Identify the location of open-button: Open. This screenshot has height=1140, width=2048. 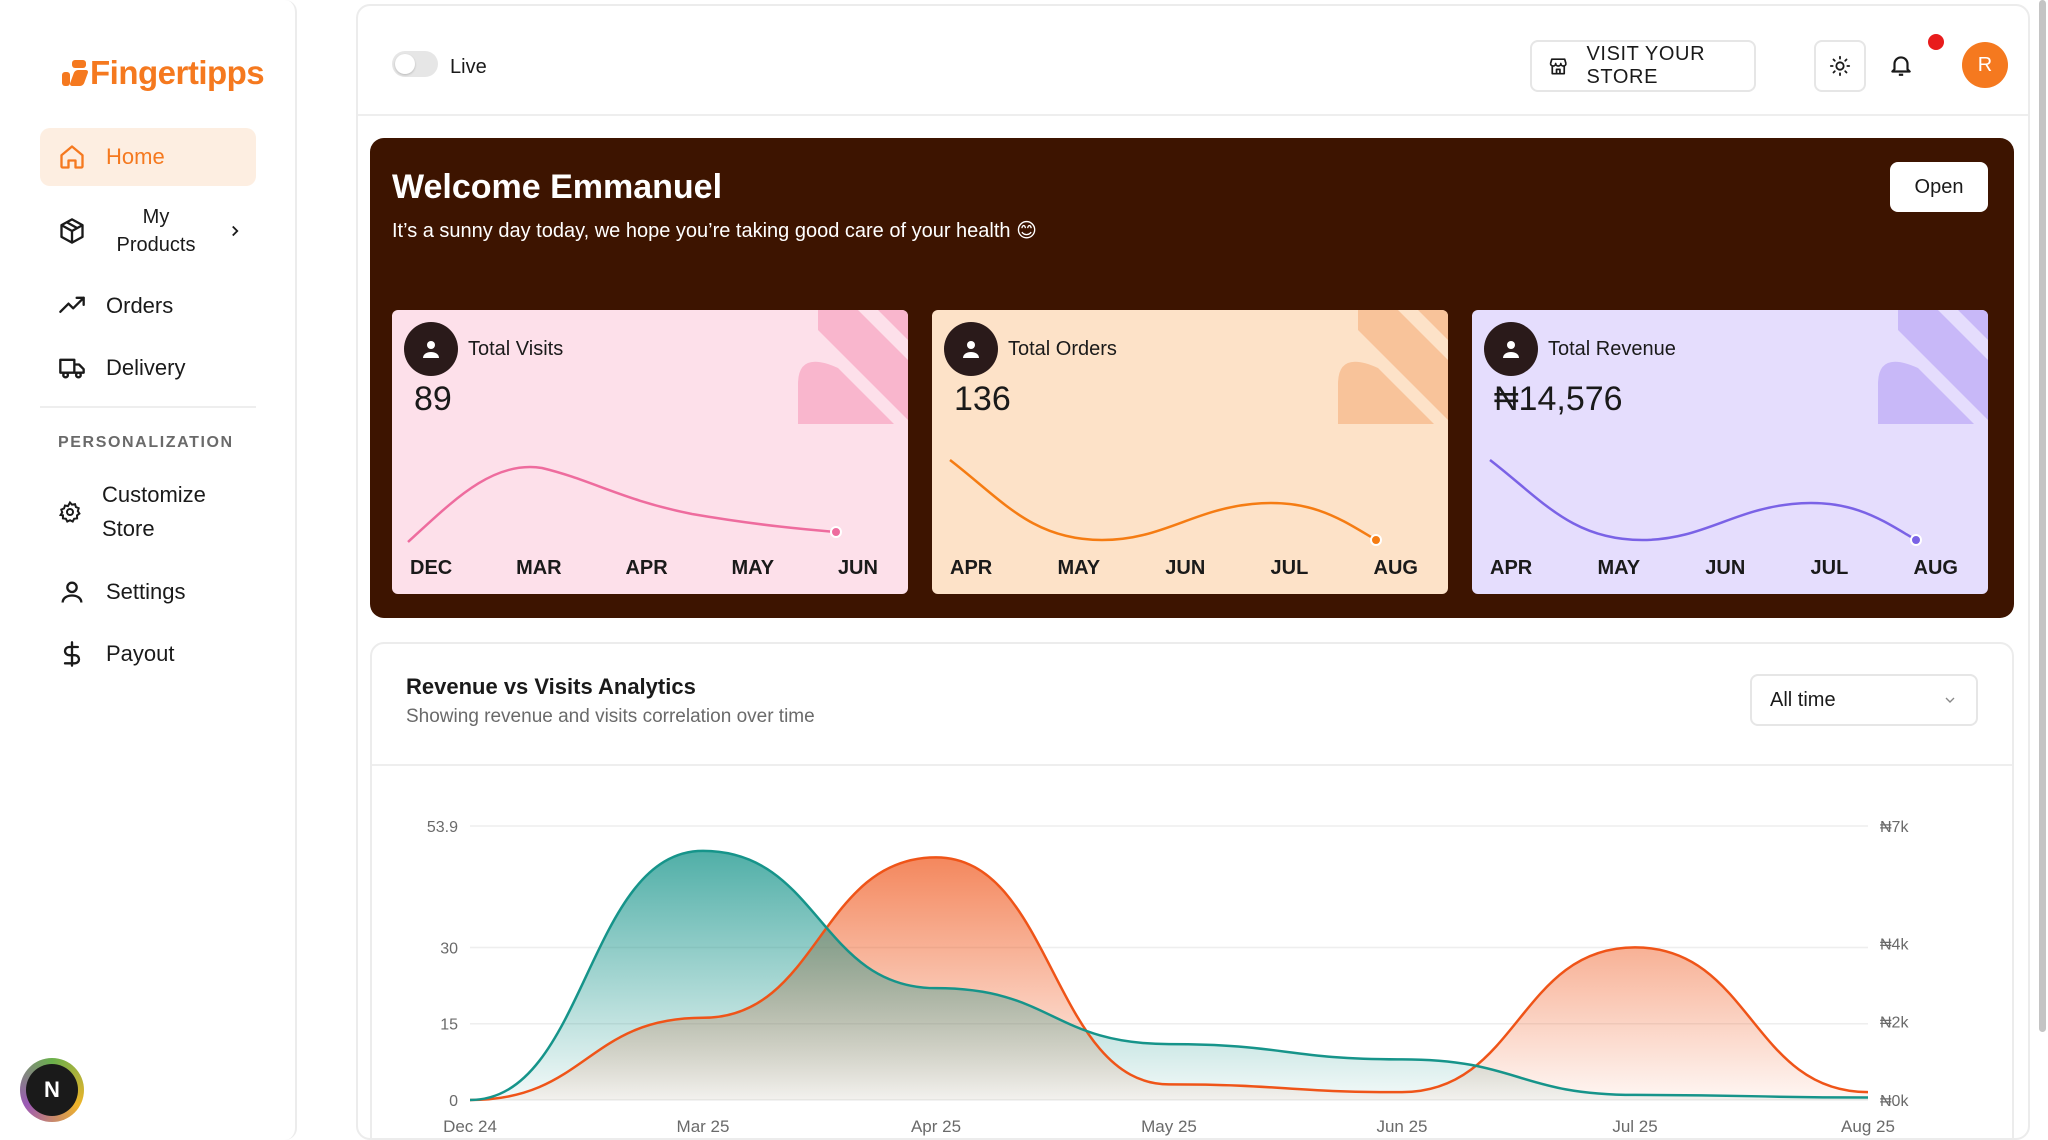
(1939, 187).